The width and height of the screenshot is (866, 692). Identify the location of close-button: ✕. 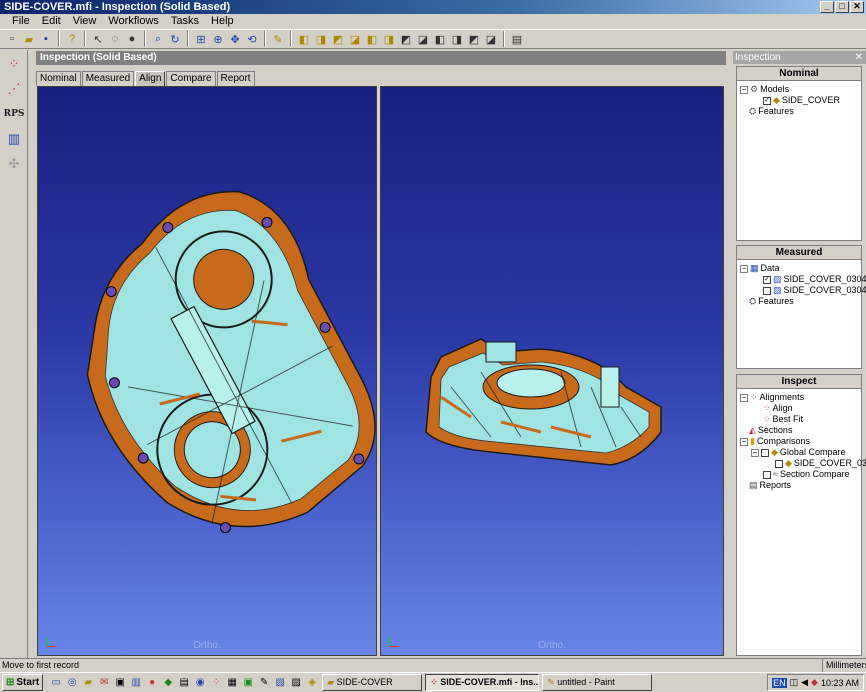
(857, 7).